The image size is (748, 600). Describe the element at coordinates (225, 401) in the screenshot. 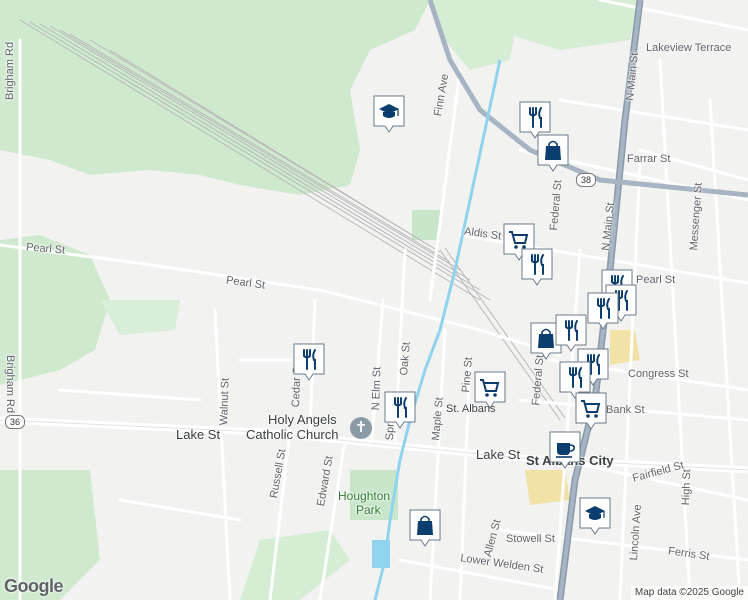

I see `street-label-walnut-st: Walnut St` at that location.